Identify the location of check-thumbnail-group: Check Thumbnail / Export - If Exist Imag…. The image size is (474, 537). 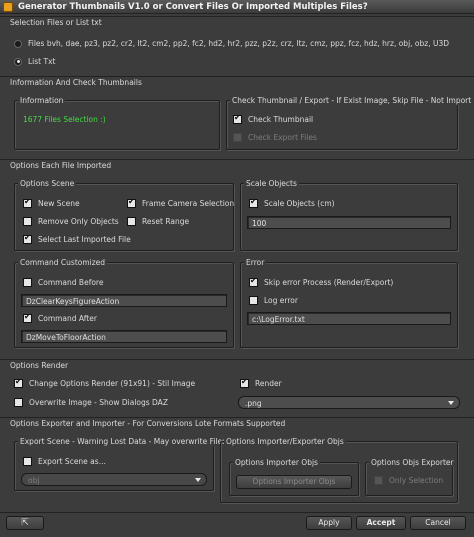
(350, 123).